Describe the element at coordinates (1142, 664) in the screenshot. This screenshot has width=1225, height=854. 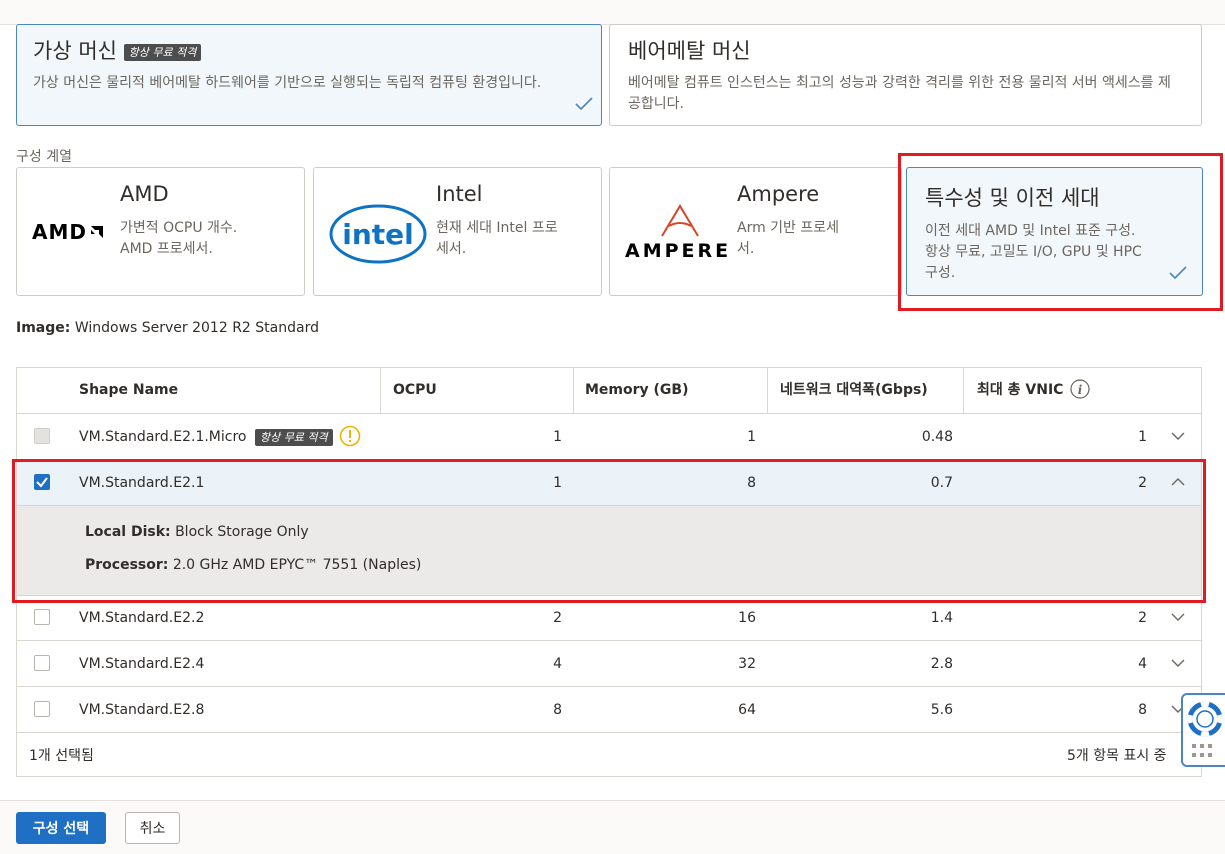
I see `vnic-value: 4` at that location.